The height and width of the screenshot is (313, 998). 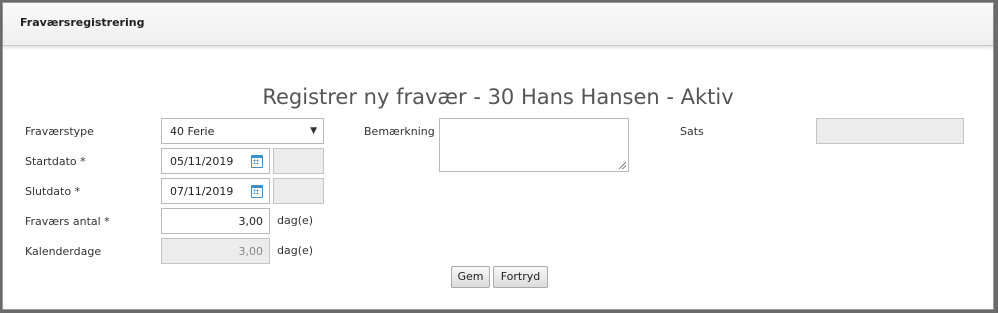 What do you see at coordinates (498, 24) in the screenshot?
I see `dialog-titlebar: Fraværsregistrering` at bounding box center [498, 24].